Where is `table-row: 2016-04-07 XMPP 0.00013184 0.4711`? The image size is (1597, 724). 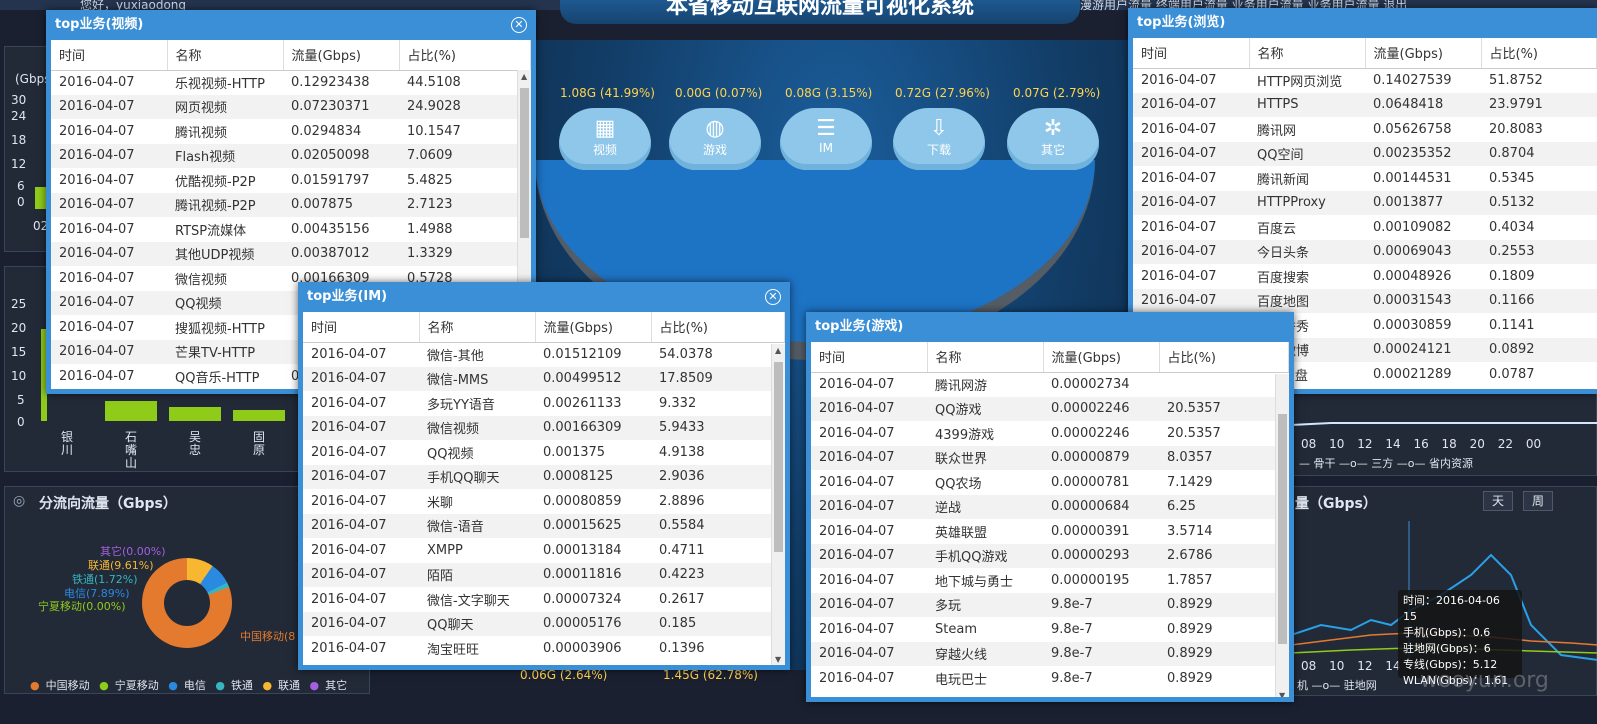
table-row: 2016-04-07 XMPP 0.00013184 0.4711 is located at coordinates (544, 550).